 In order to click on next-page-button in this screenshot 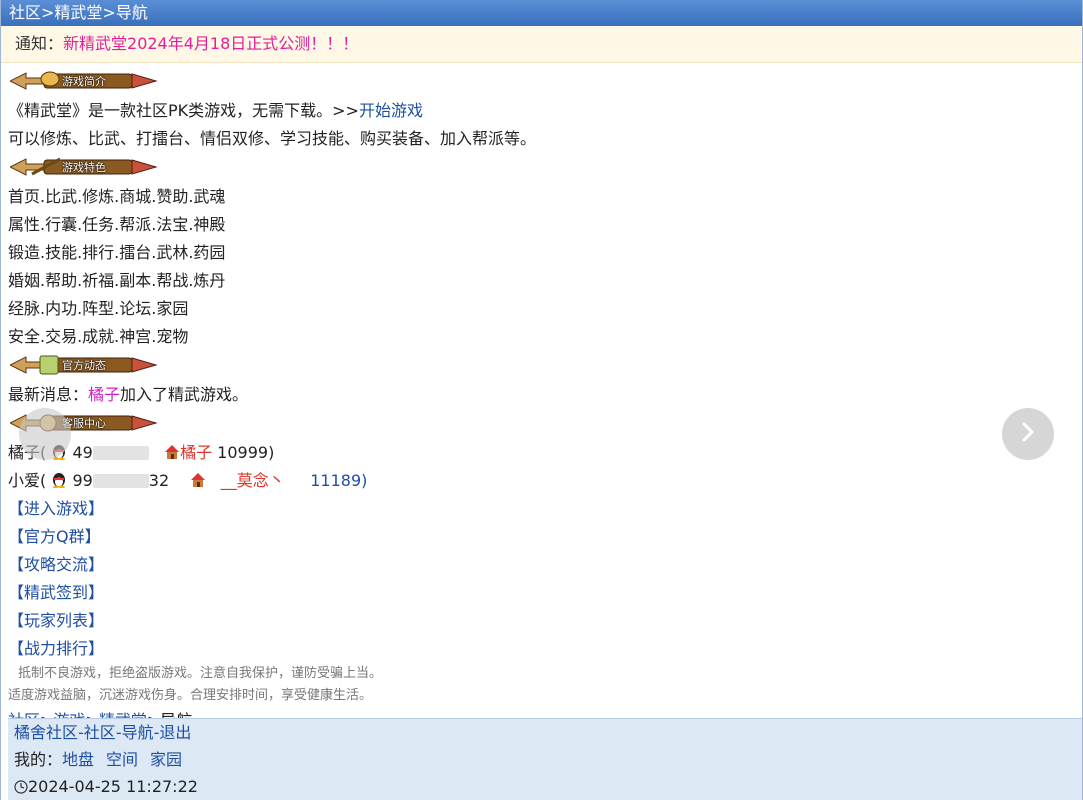, I will do `click(1028, 434)`.